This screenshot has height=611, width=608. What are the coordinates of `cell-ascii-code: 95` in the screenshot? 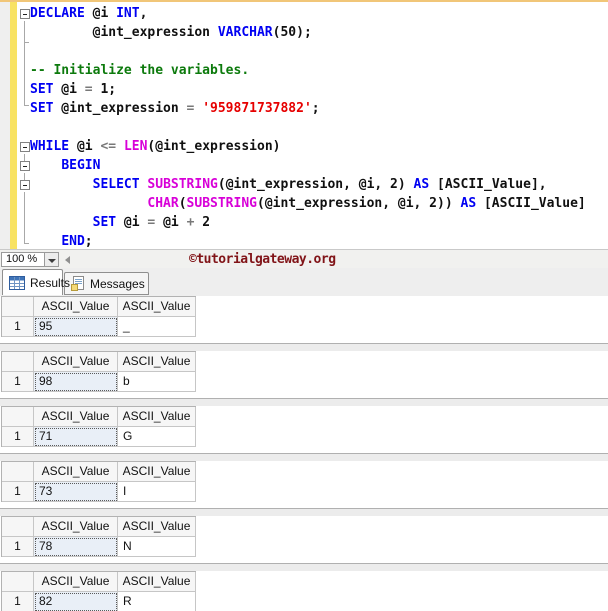 It's located at (76, 327).